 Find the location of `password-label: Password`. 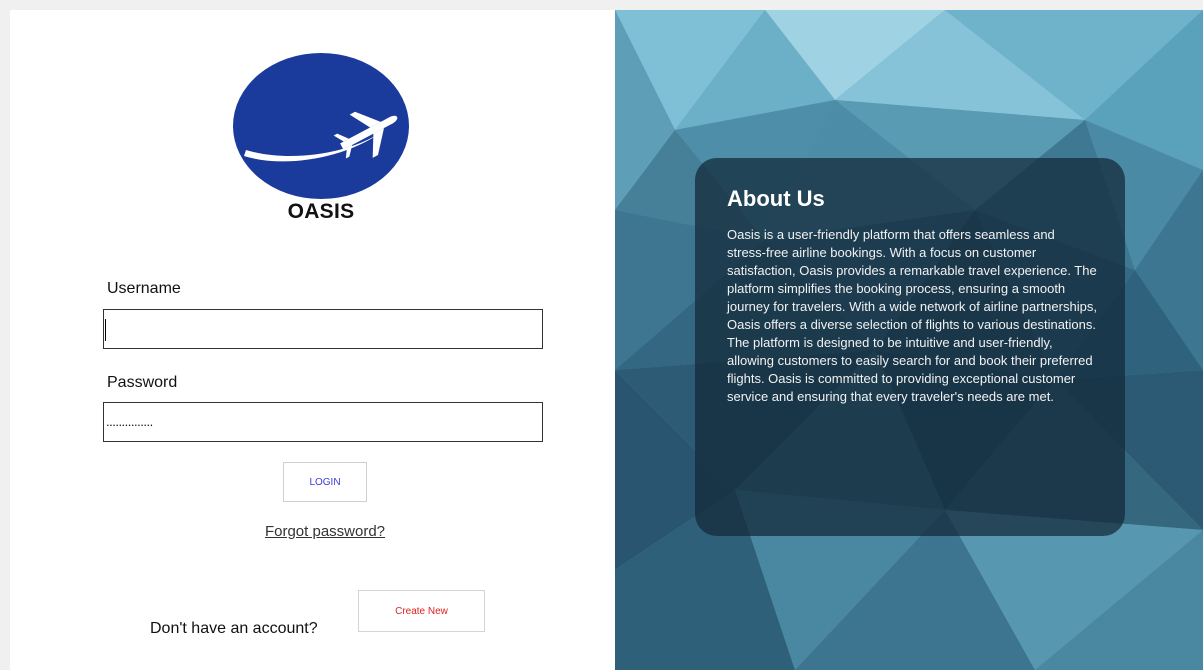

password-label: Password is located at coordinates (142, 382).